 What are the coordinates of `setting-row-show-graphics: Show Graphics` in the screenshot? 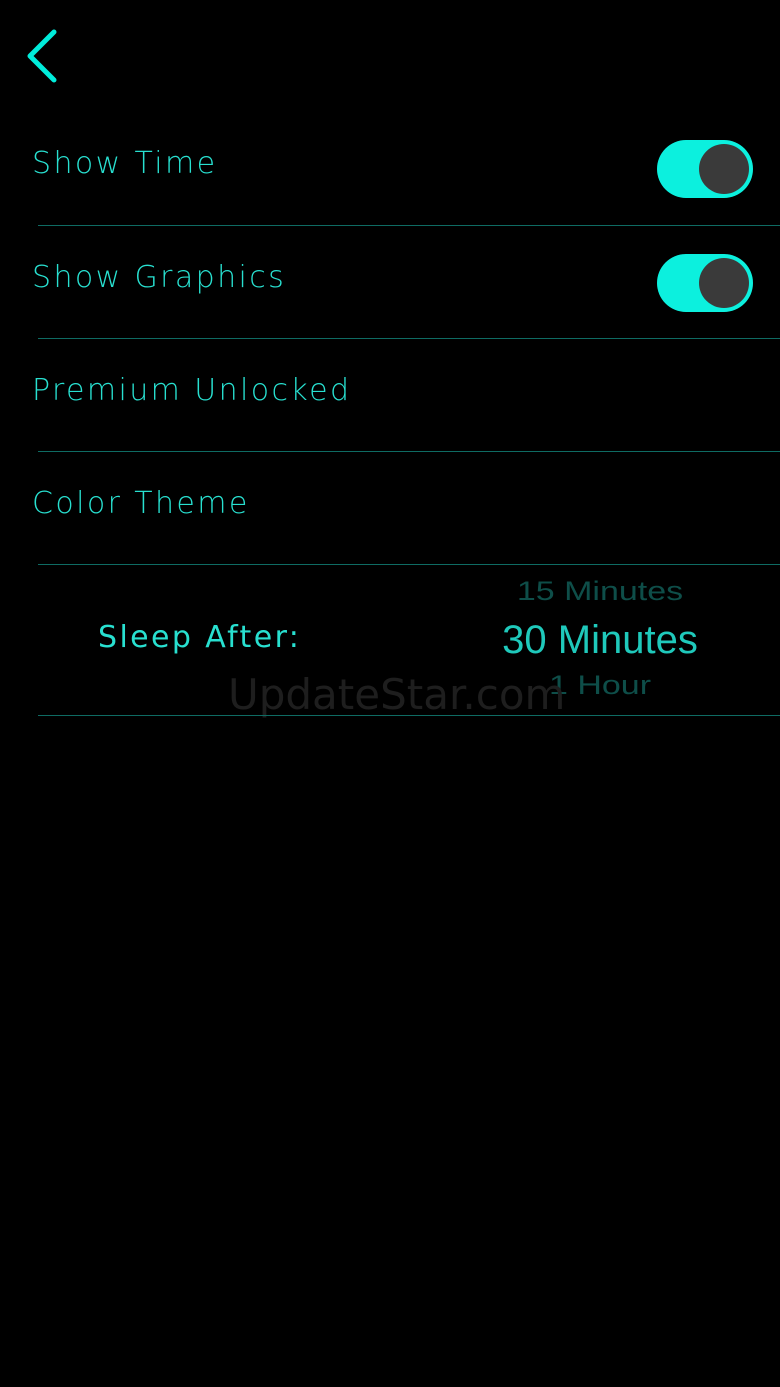 It's located at (390, 282).